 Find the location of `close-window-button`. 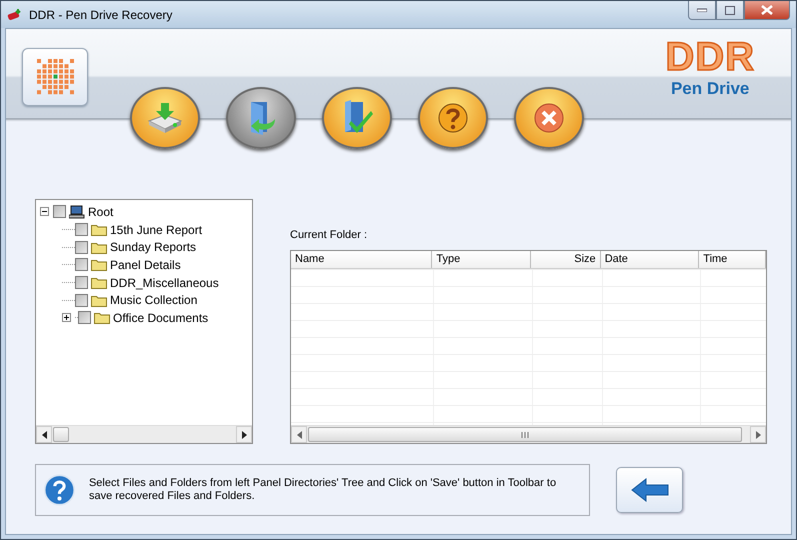

close-window-button is located at coordinates (767, 10).